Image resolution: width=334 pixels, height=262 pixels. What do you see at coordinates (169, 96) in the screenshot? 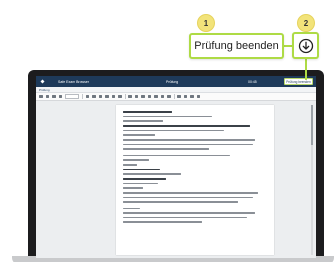
I see `outdent-icon` at bounding box center [169, 96].